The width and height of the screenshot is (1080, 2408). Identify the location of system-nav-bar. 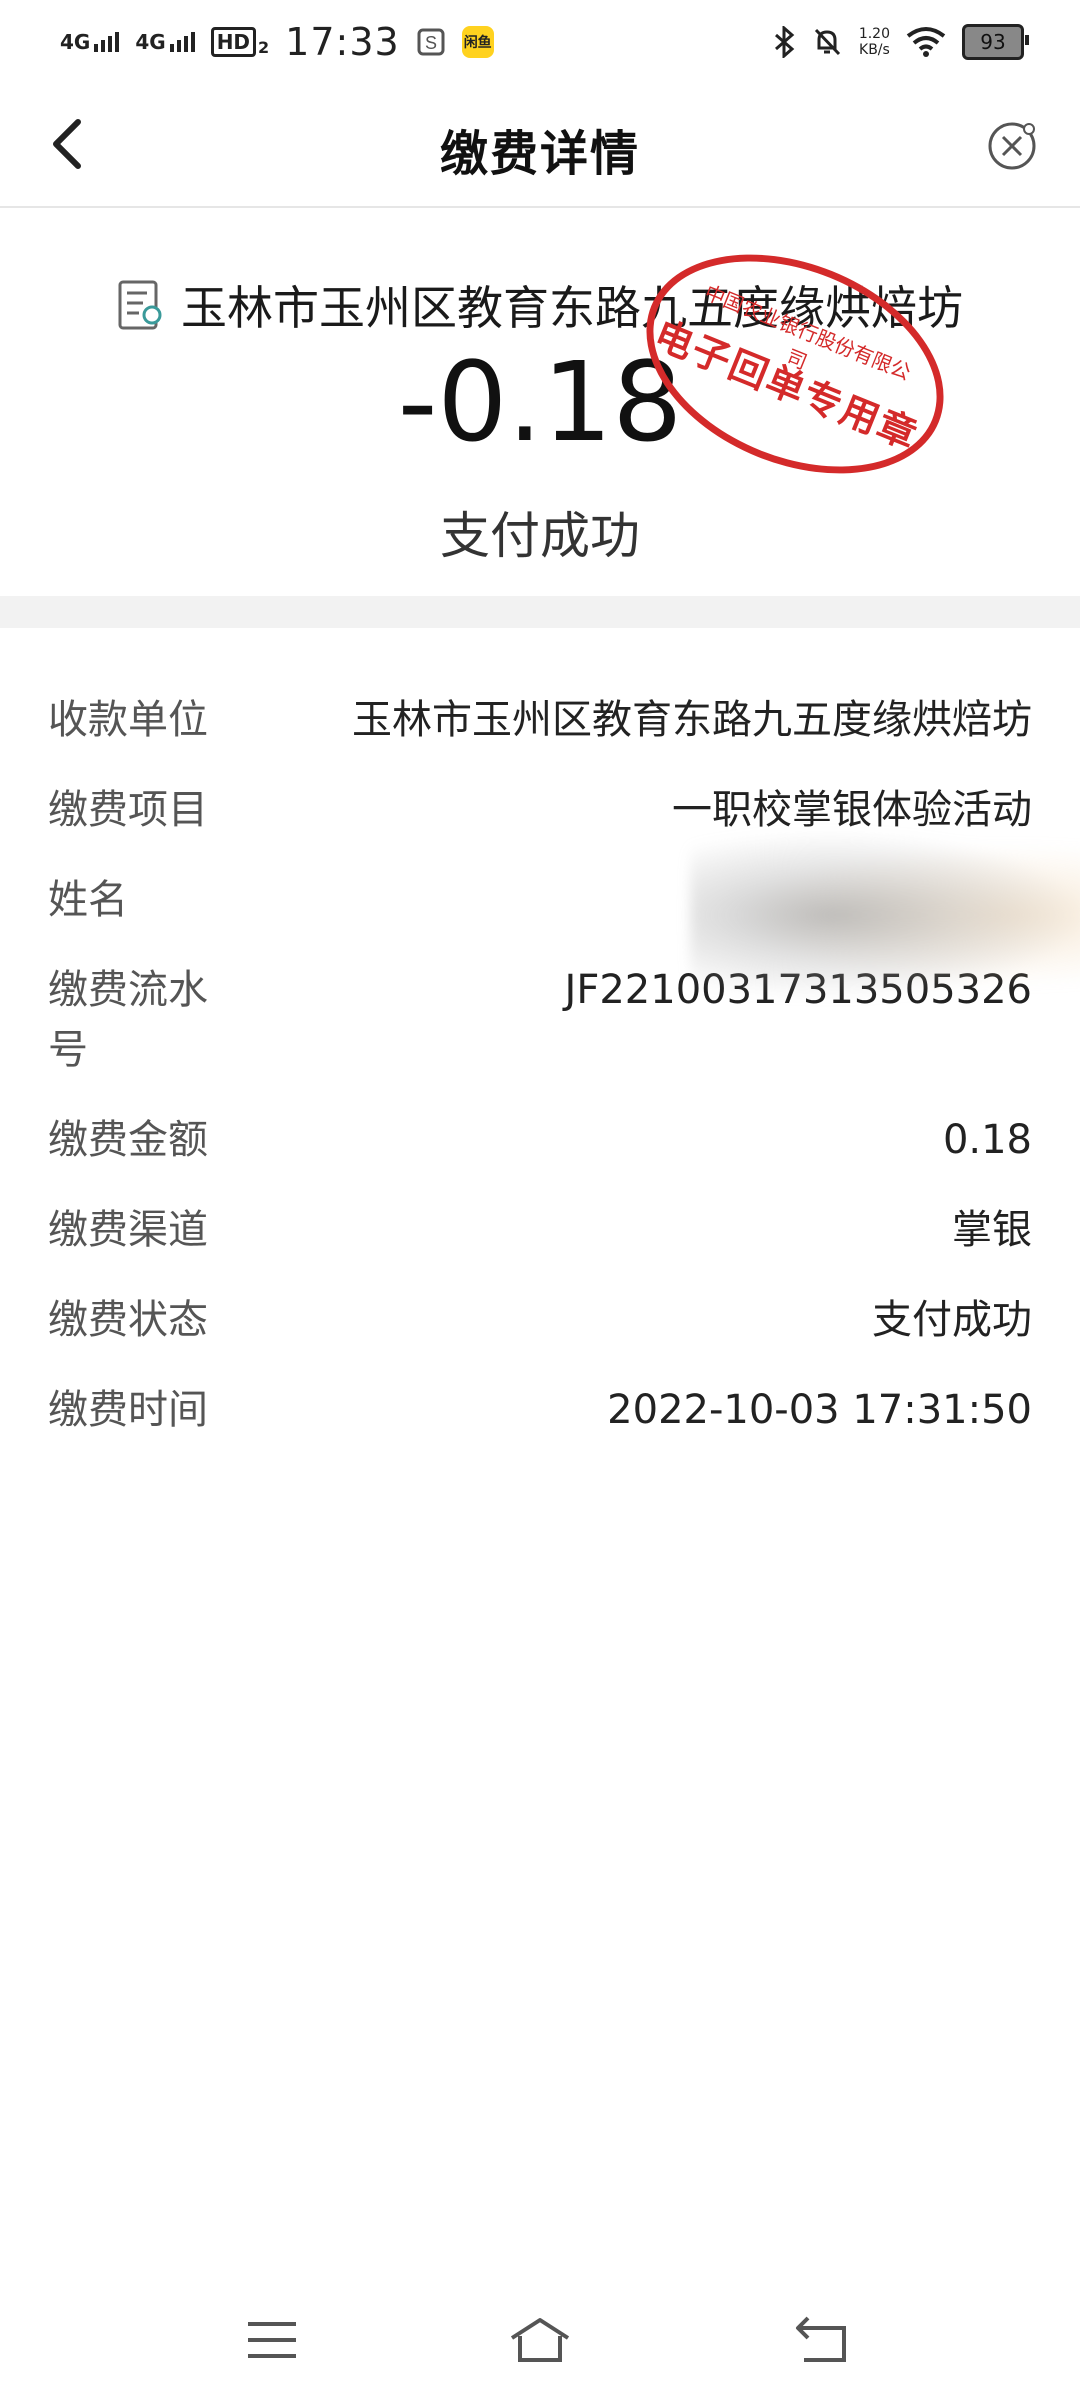
(540, 2340).